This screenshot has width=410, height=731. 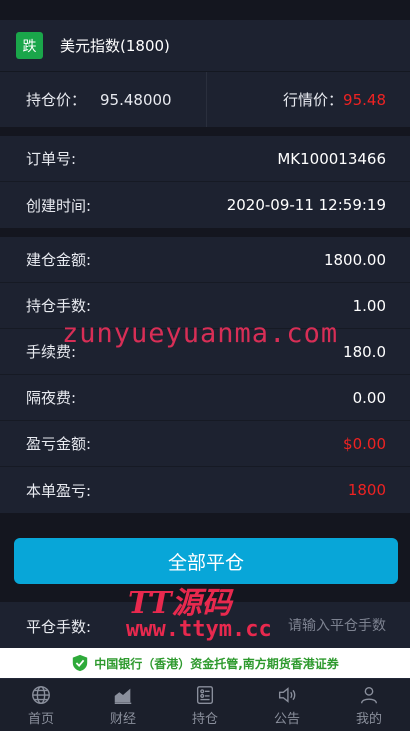 What do you see at coordinates (40, 719) in the screenshot?
I see `tab-label: 首页` at bounding box center [40, 719].